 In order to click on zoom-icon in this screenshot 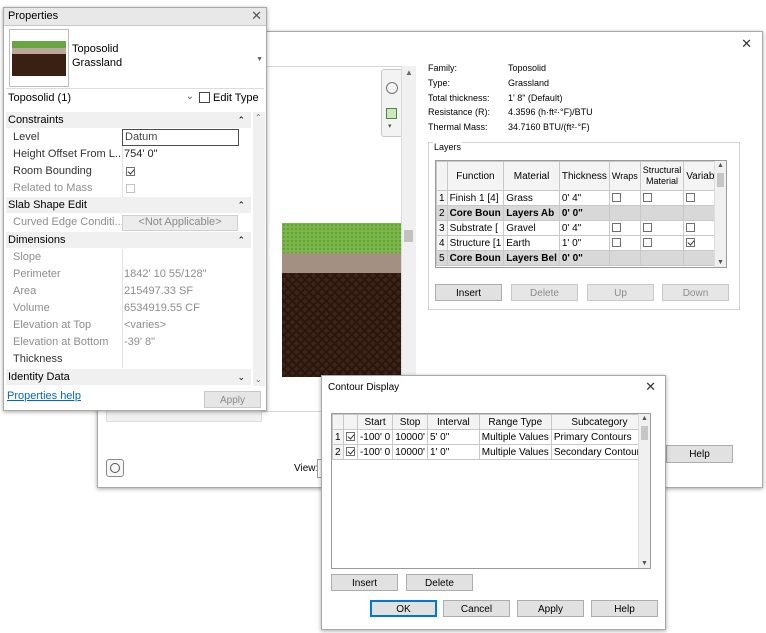, I will do `click(391, 113)`.